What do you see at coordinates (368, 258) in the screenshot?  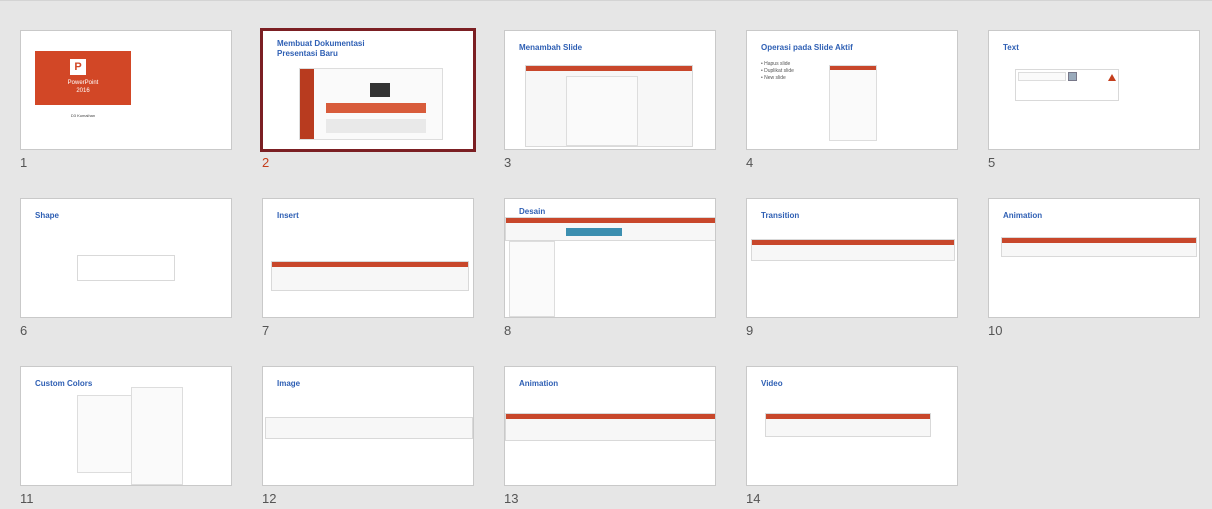 I see `slide-thumbnail: Insert` at bounding box center [368, 258].